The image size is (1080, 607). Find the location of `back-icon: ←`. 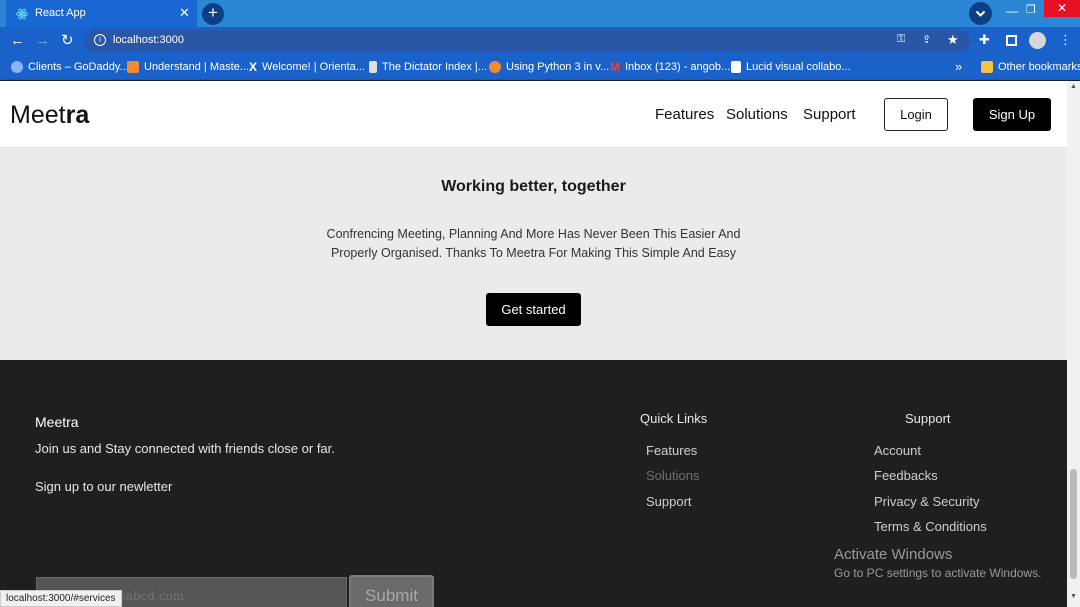

back-icon: ← is located at coordinates (17, 40).